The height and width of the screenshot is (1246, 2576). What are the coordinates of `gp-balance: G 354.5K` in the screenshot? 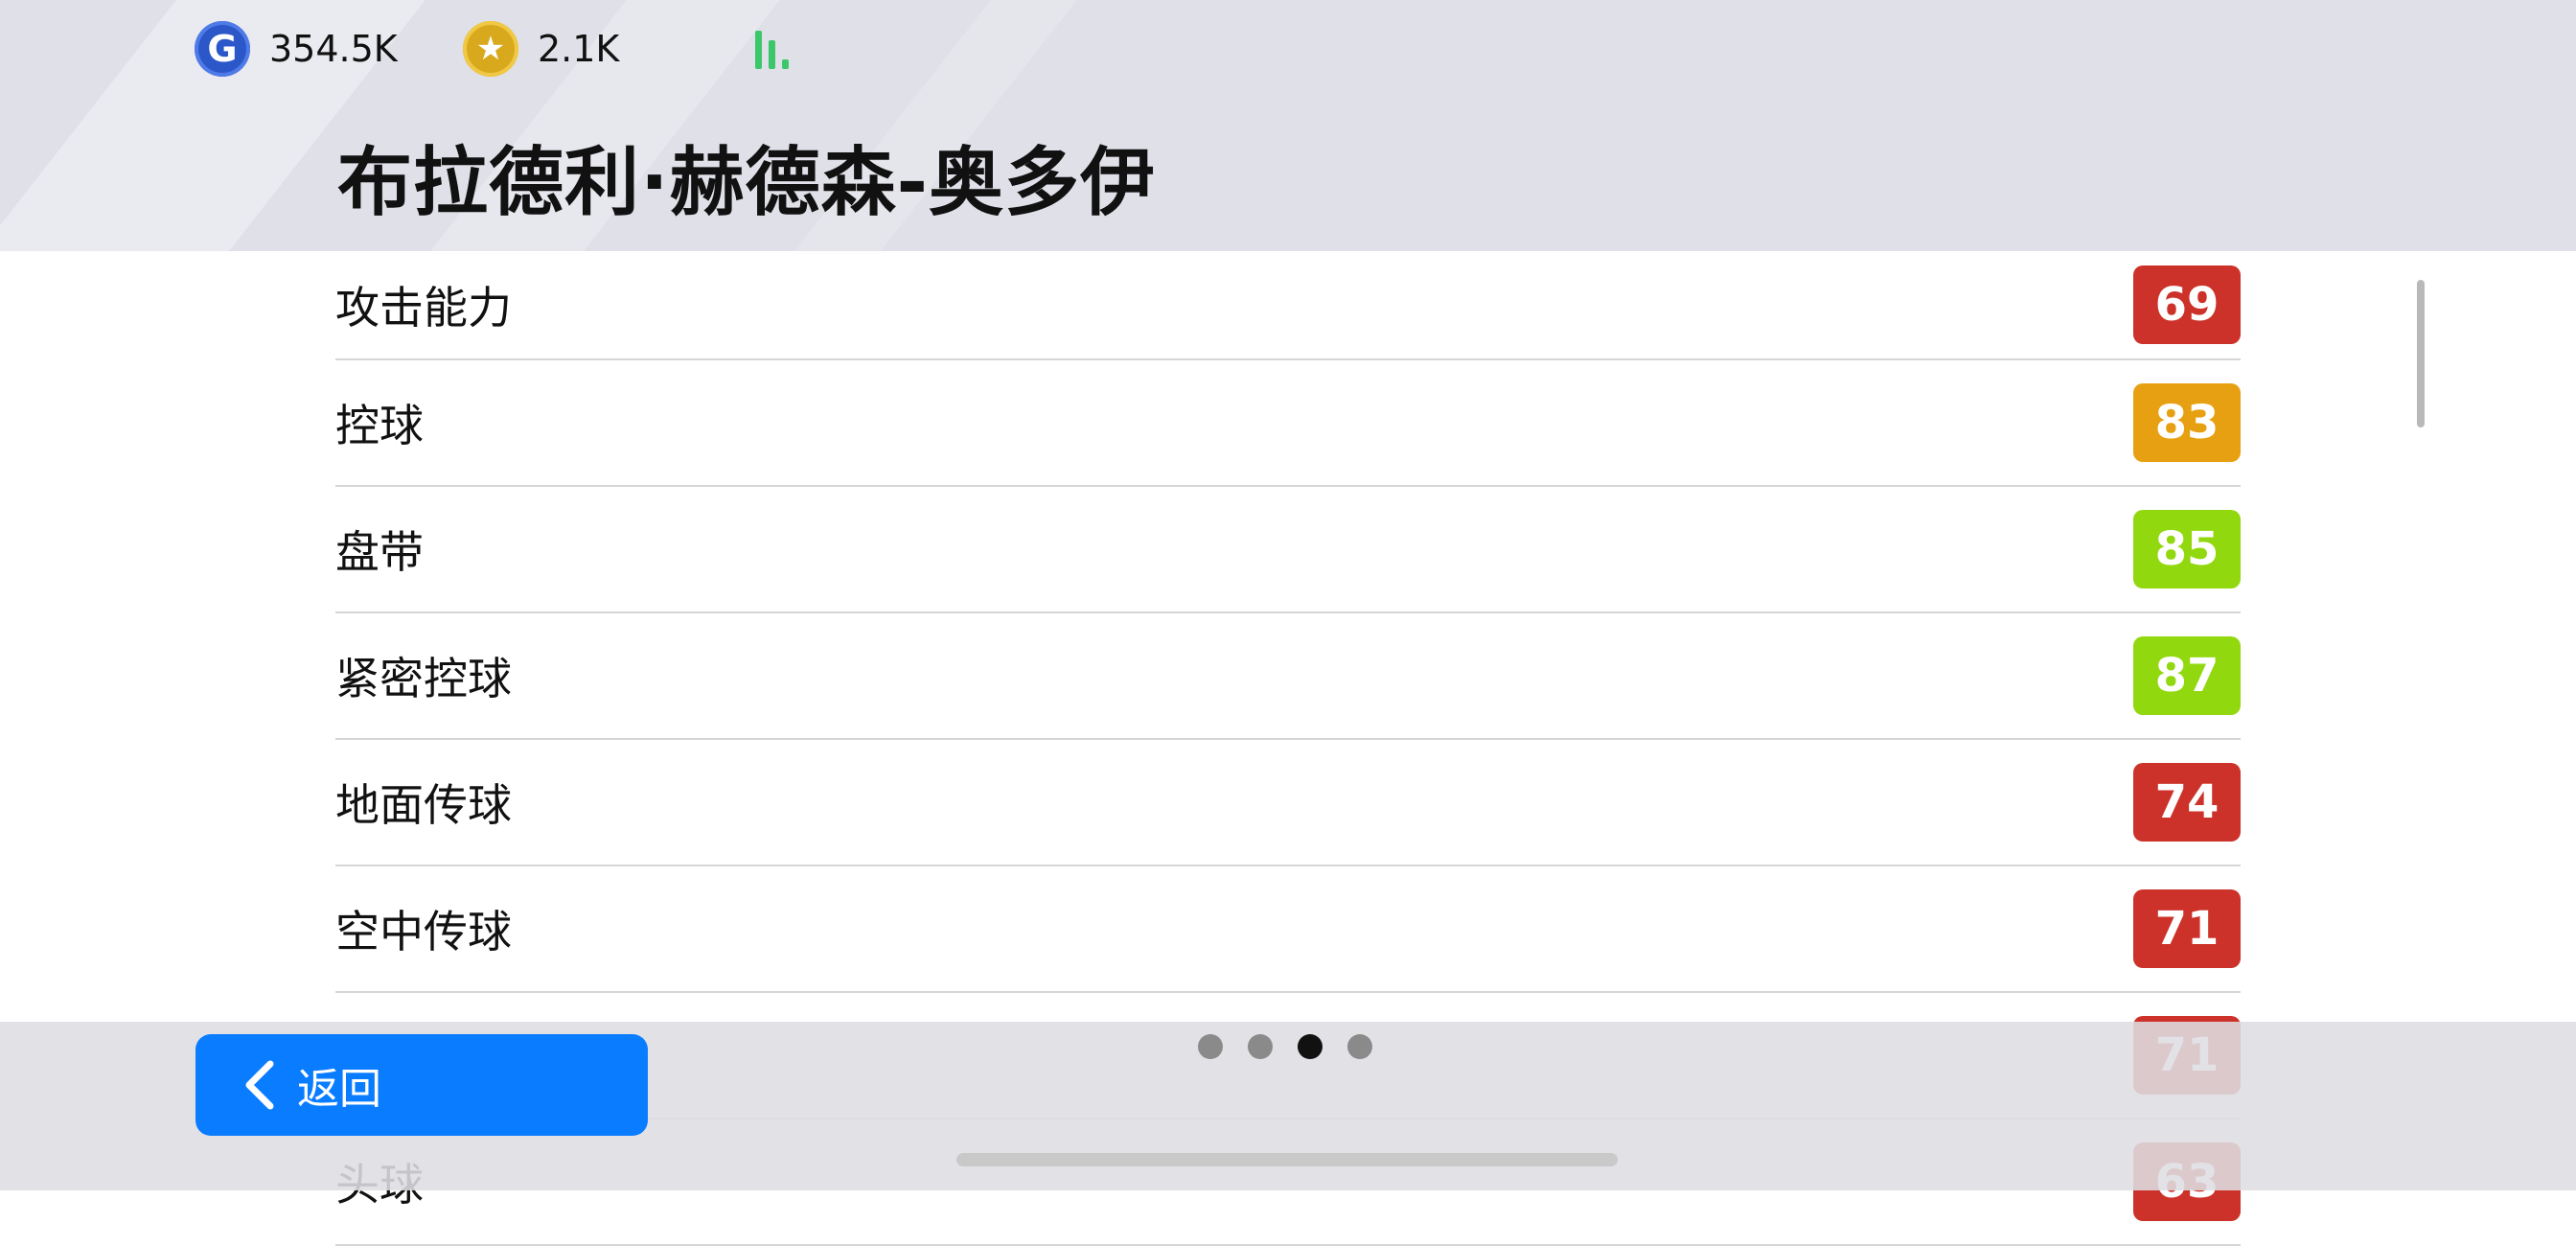 It's located at (296, 49).